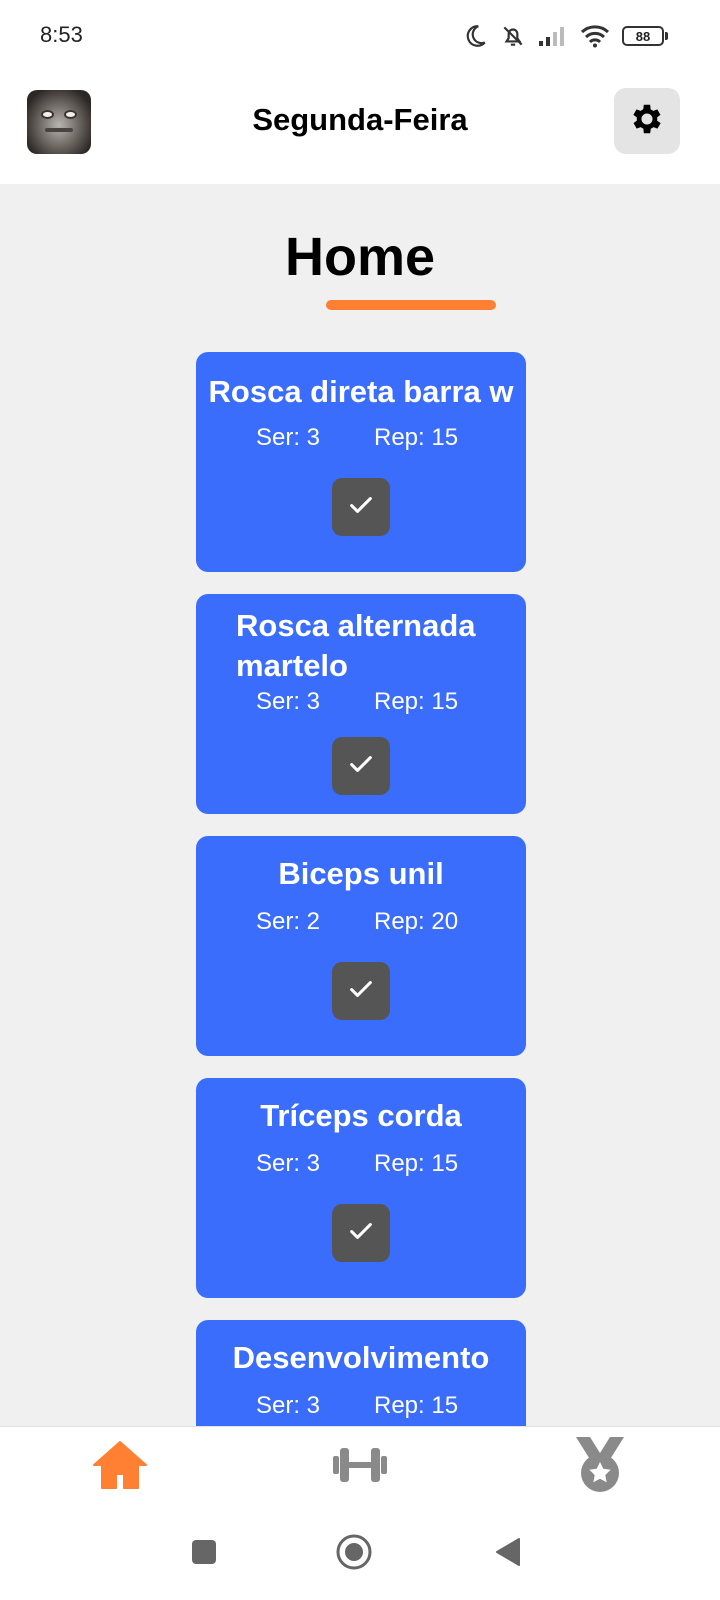  What do you see at coordinates (360, 257) in the screenshot?
I see `page-title: Home` at bounding box center [360, 257].